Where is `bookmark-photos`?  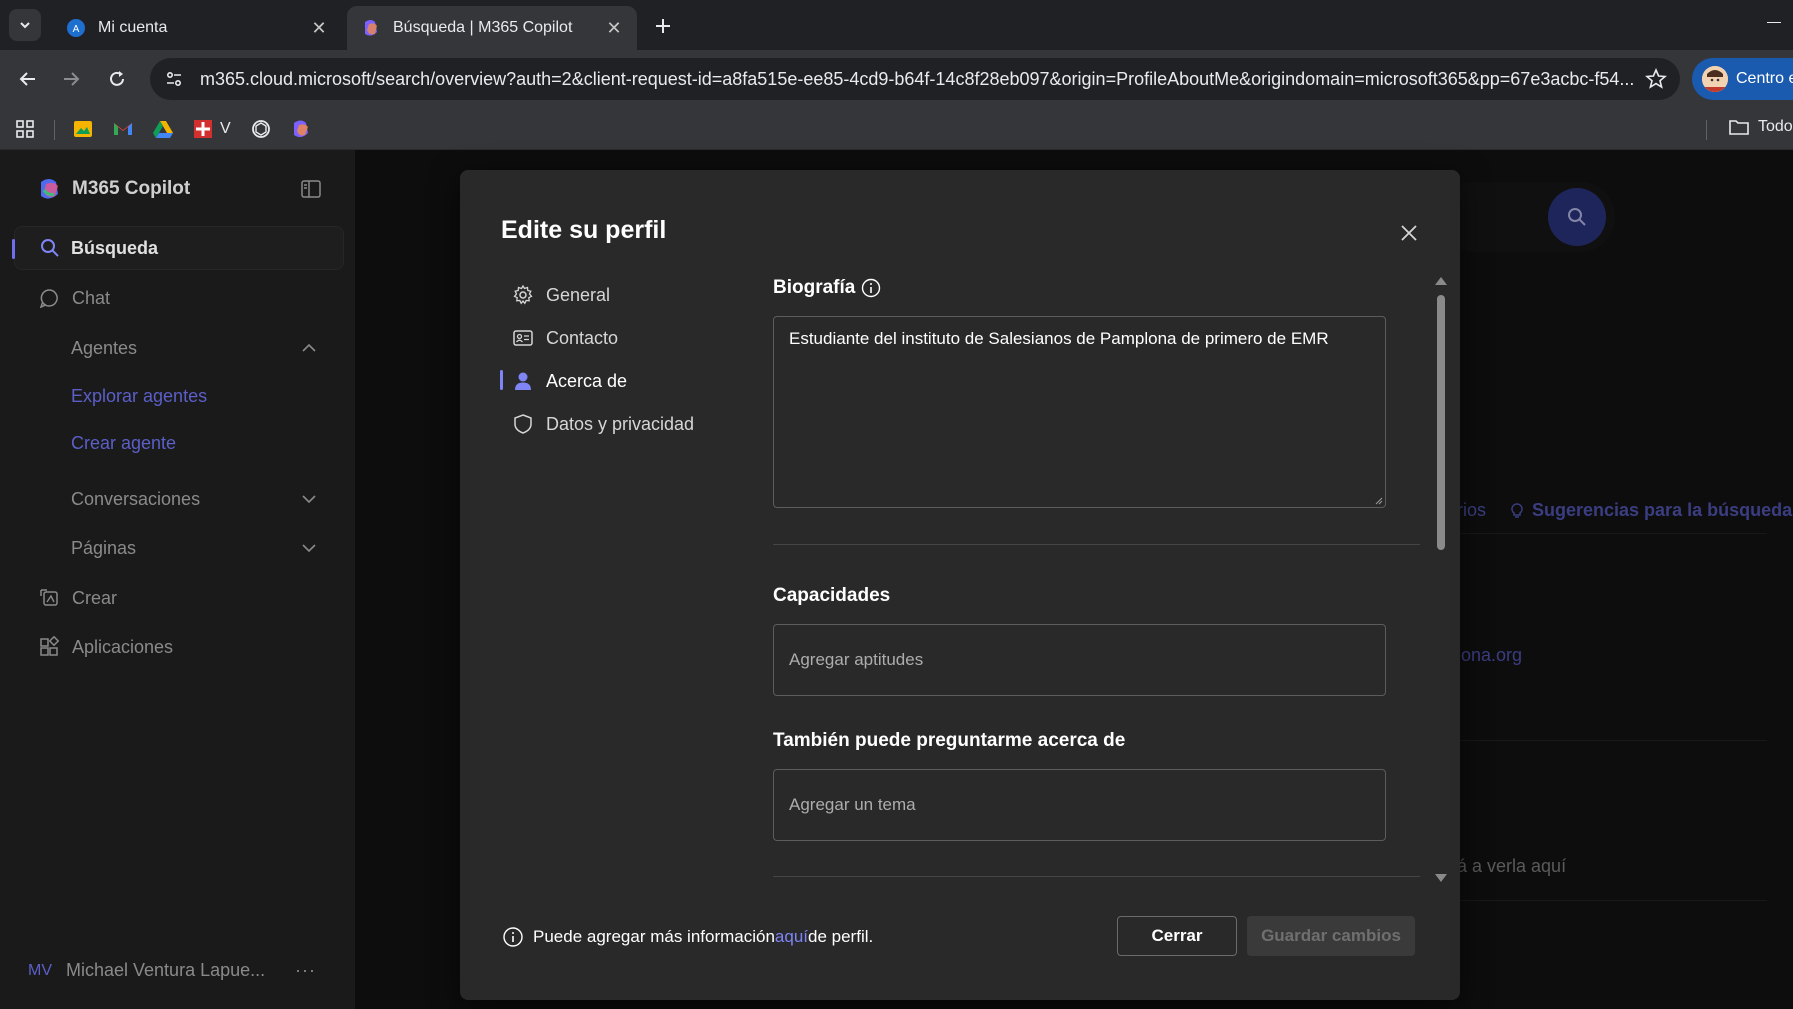
bookmark-photos is located at coordinates (83, 129).